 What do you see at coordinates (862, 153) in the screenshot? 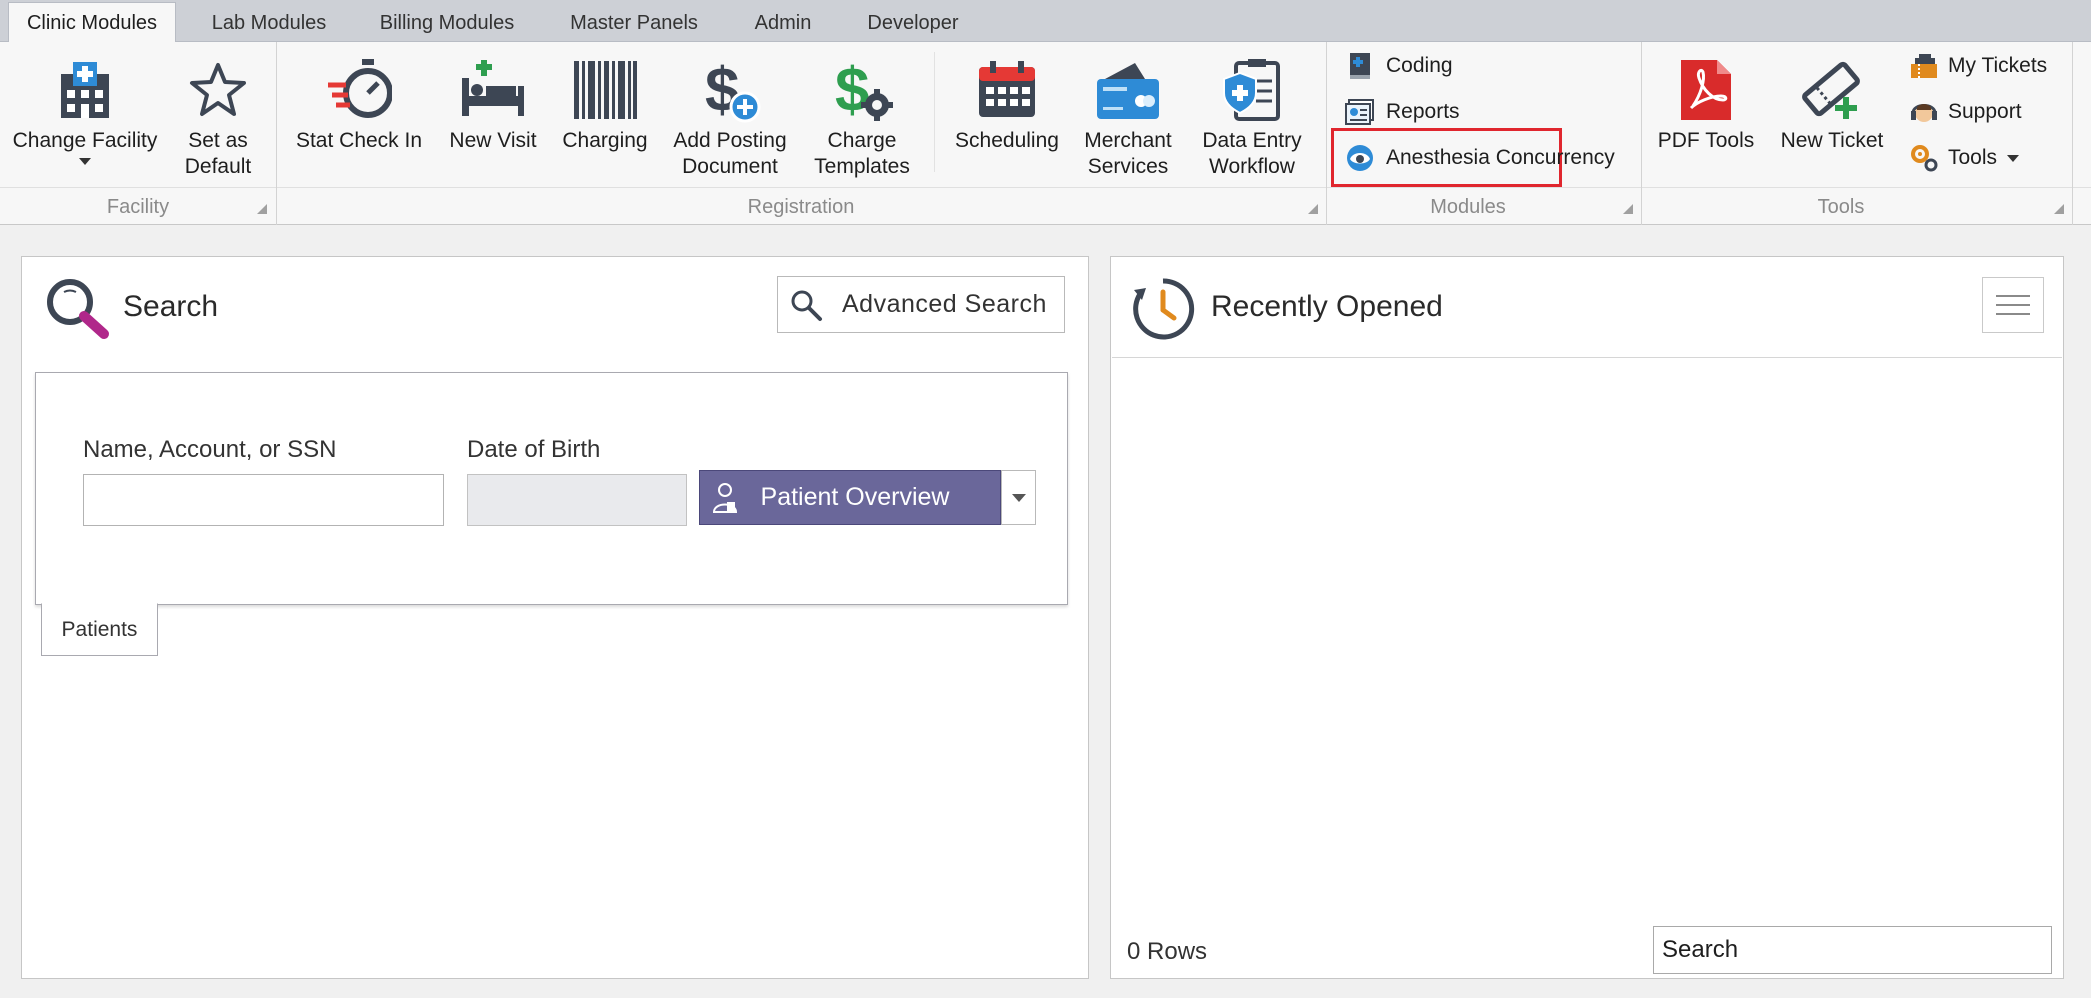
I see `charge-templates-label: Charge Templates` at bounding box center [862, 153].